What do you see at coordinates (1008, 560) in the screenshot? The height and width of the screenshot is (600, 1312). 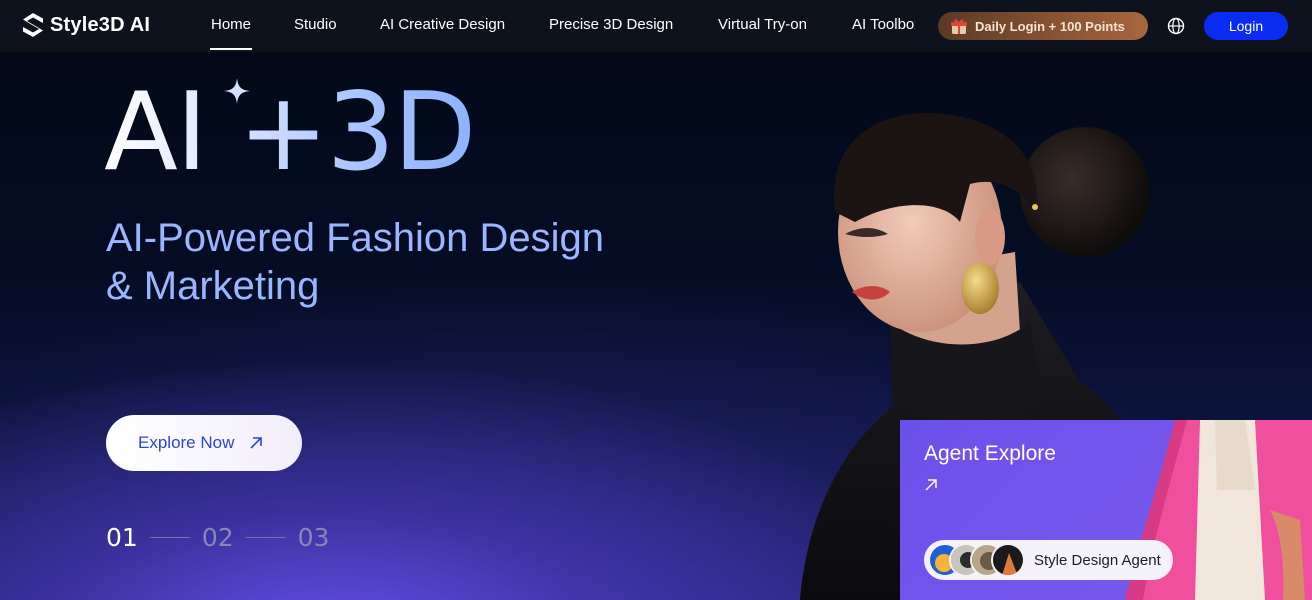 I see `agent-avatar` at bounding box center [1008, 560].